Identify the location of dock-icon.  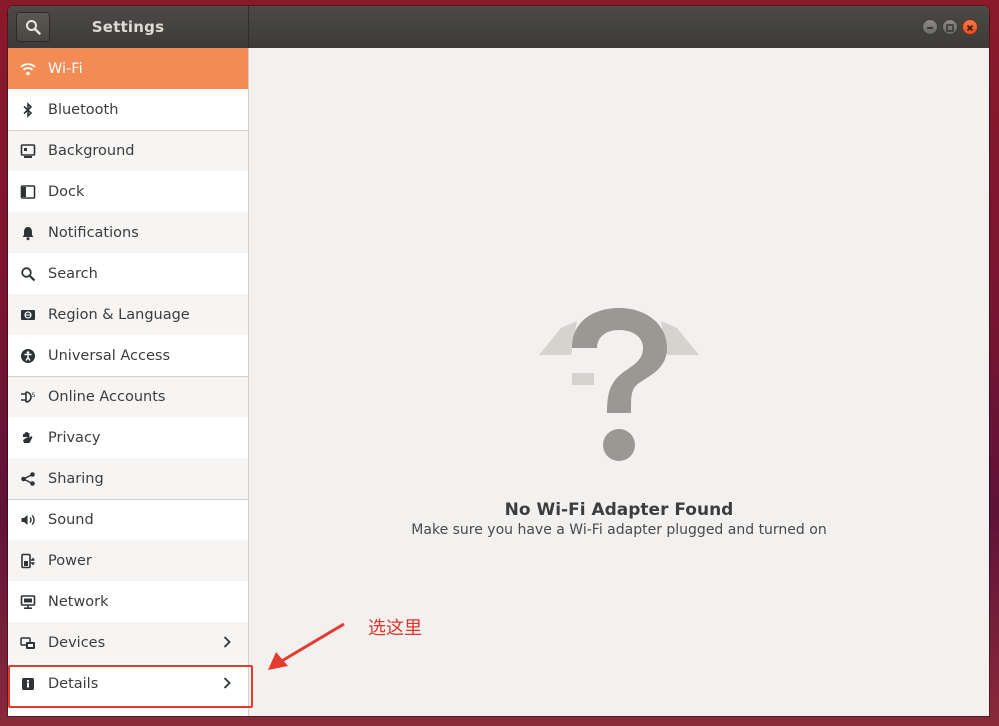
(28, 192).